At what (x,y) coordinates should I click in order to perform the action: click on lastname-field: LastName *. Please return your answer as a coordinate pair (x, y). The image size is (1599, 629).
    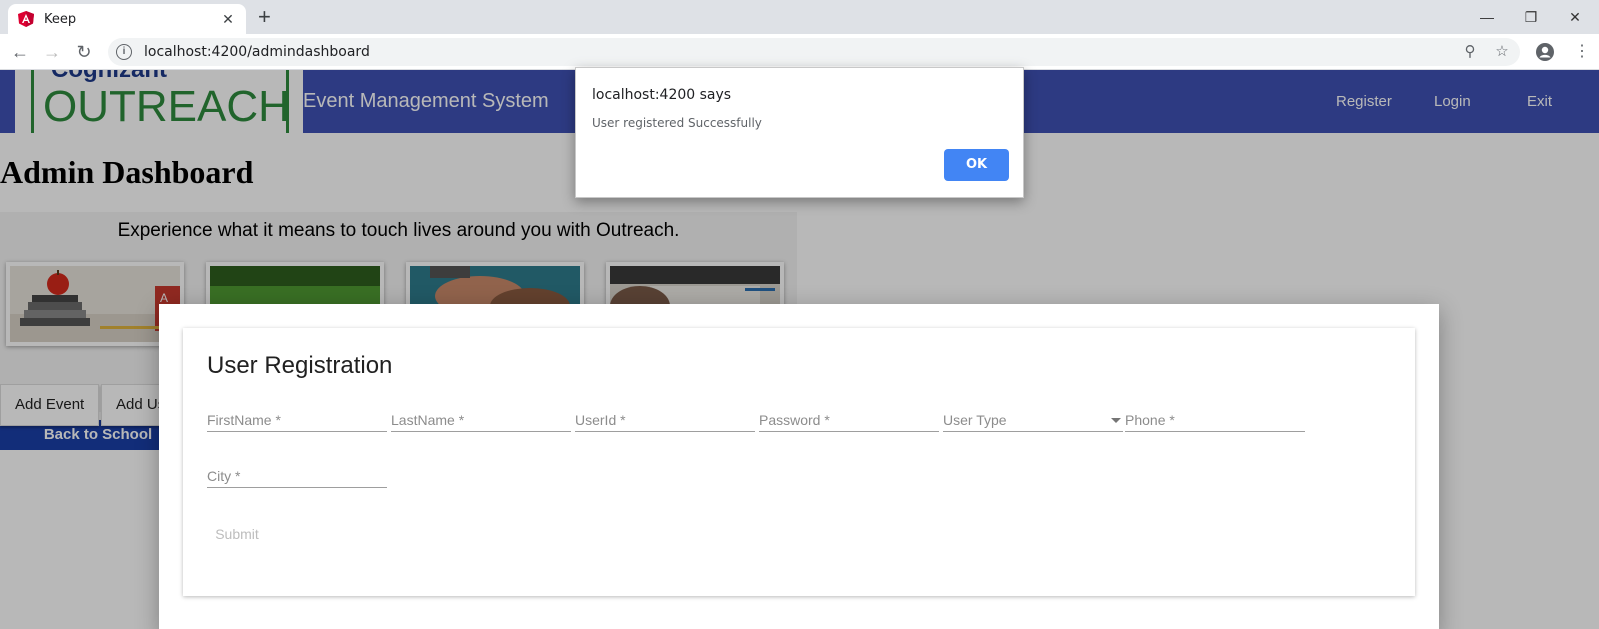
    Looking at the image, I should click on (481, 419).